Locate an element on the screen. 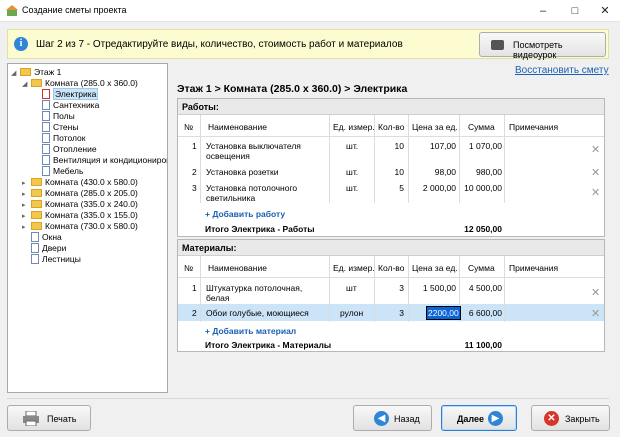 This screenshot has width=620, height=437. row-num: 3 is located at coordinates (194, 188).